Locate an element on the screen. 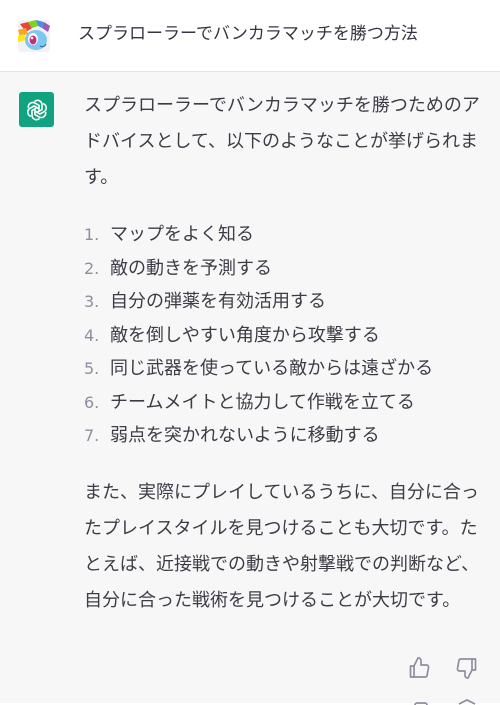 The height and width of the screenshot is (705, 500). list-item: 7. 弱点を突かれないように移動する is located at coordinates (284, 436).